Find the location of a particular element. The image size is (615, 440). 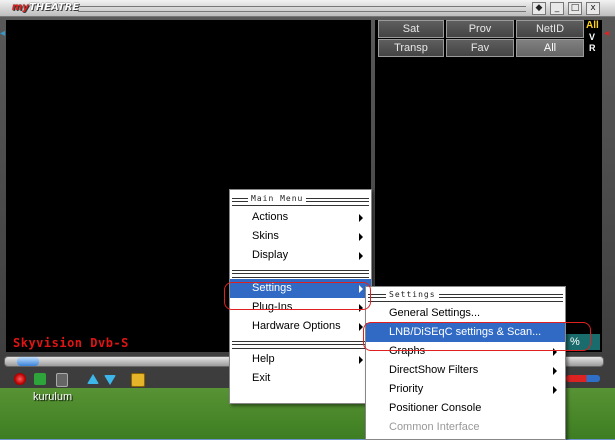

title-bar: myTHEATRE ◆ _ □ x is located at coordinates (307, 8).